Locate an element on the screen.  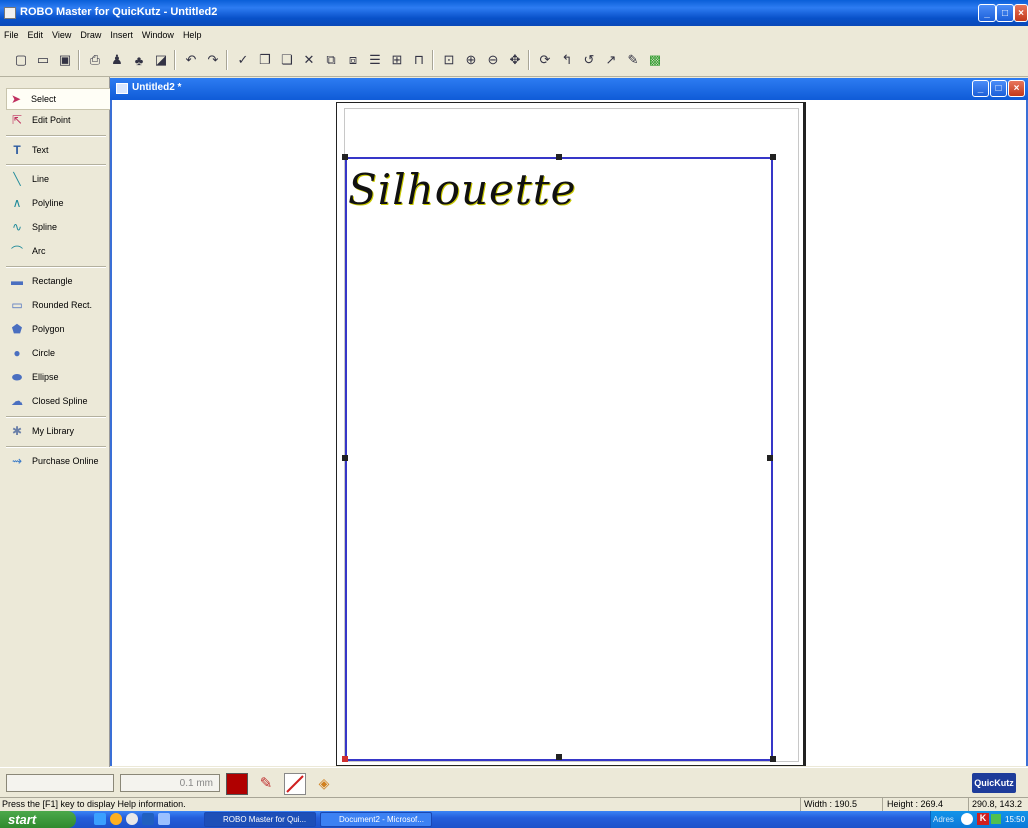
print-icon: ⎙ is located at coordinates (95, 60).